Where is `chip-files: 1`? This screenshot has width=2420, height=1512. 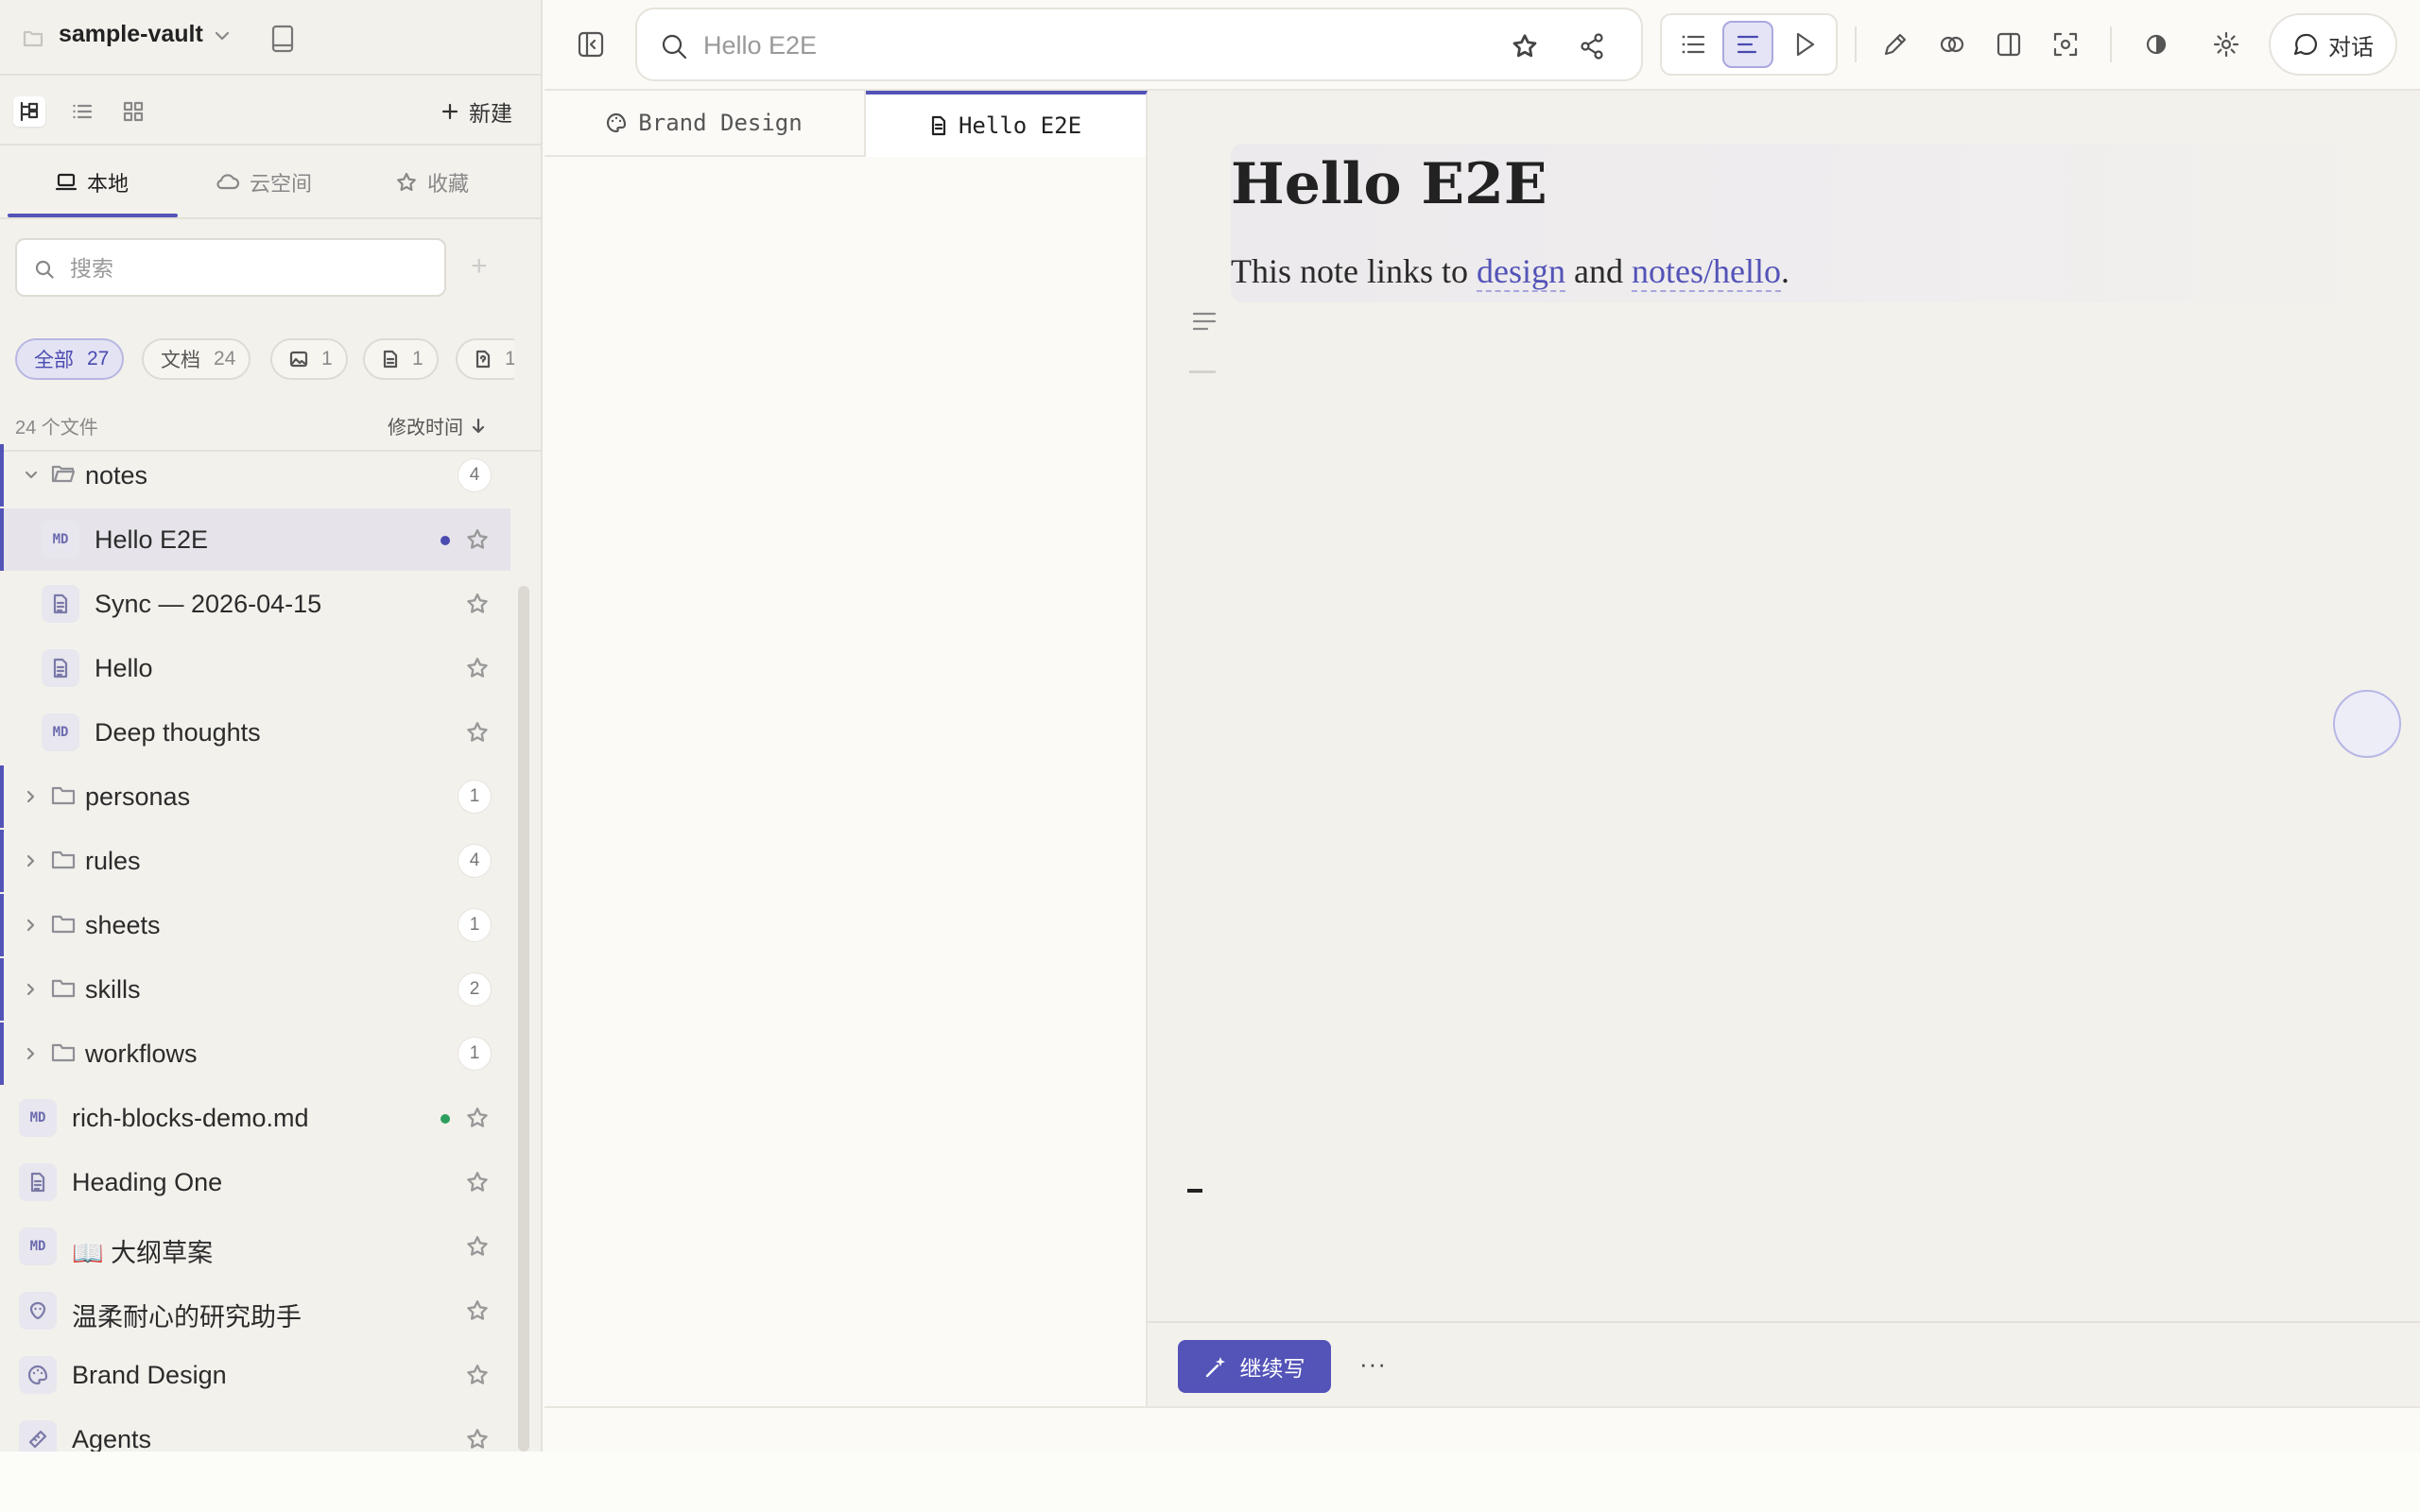
chip-files: 1 is located at coordinates (401, 359).